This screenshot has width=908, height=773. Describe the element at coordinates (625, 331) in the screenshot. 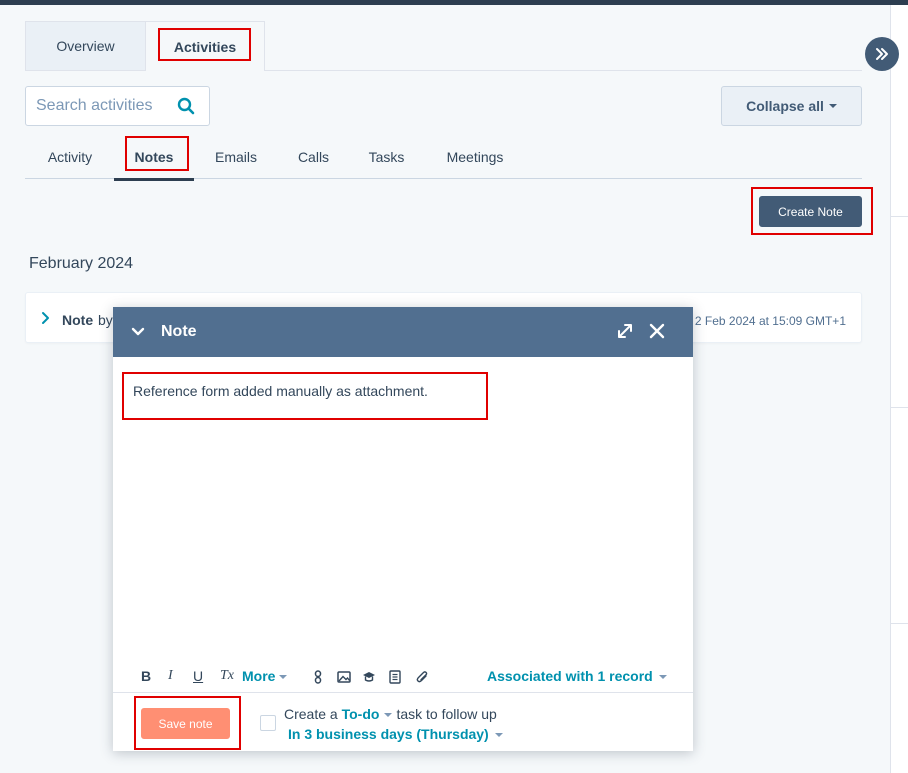

I see `expand-icon` at that location.